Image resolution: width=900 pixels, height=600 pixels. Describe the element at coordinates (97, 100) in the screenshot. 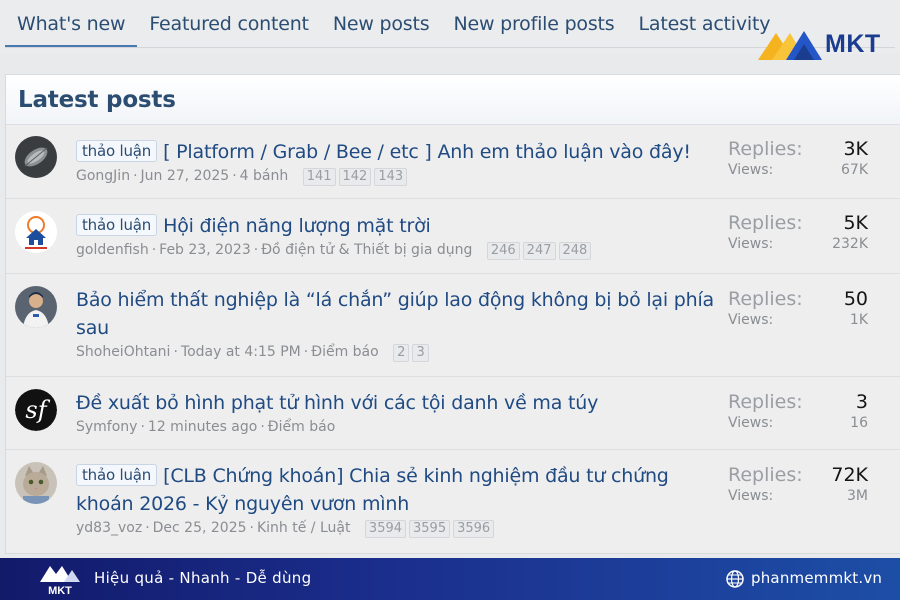

I see `panel-title: Latest posts` at that location.